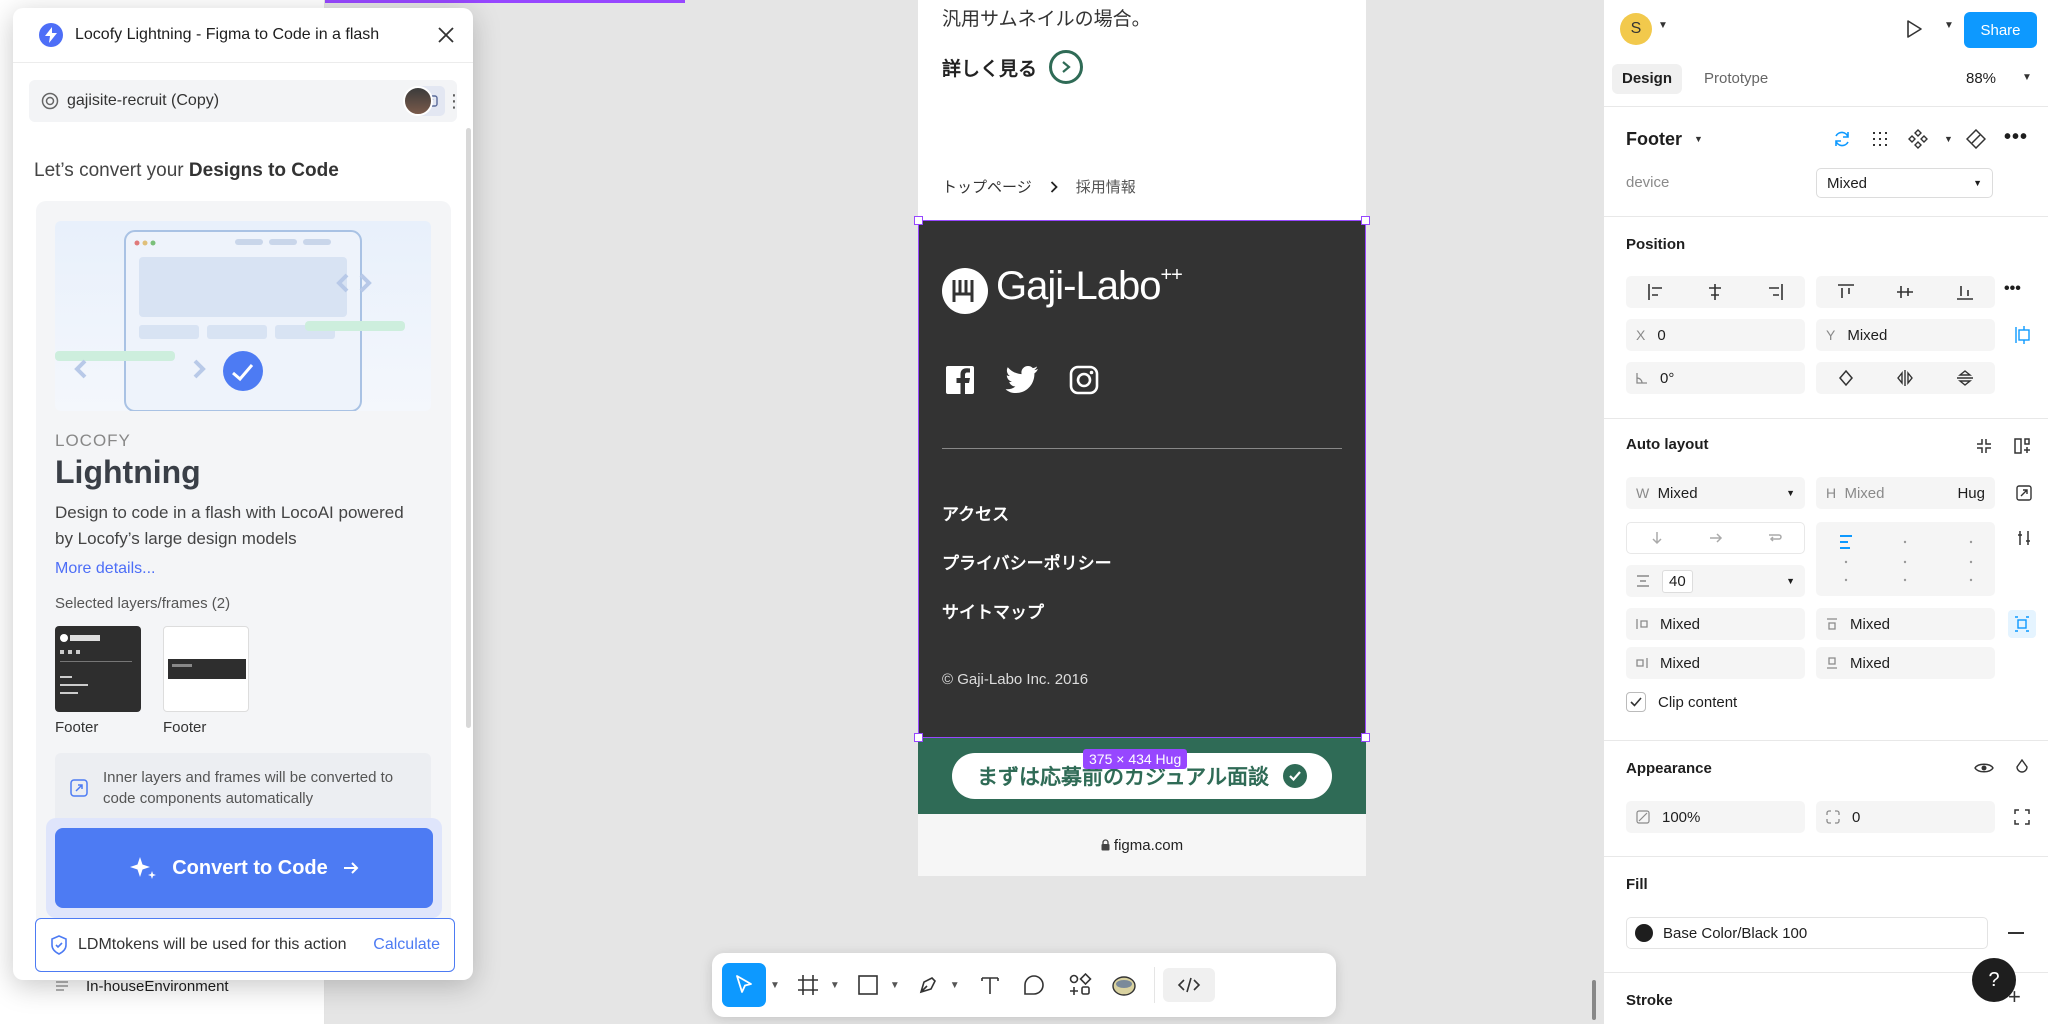 This screenshot has width=2048, height=1024. What do you see at coordinates (1905, 378) in the screenshot?
I see `flip-horizontal-icon` at bounding box center [1905, 378].